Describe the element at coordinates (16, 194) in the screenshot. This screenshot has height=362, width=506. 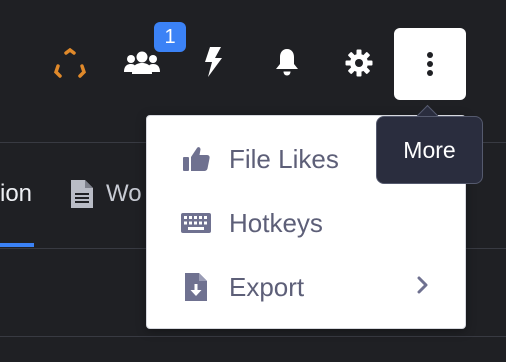
I see `tab-active-label: ion` at that location.